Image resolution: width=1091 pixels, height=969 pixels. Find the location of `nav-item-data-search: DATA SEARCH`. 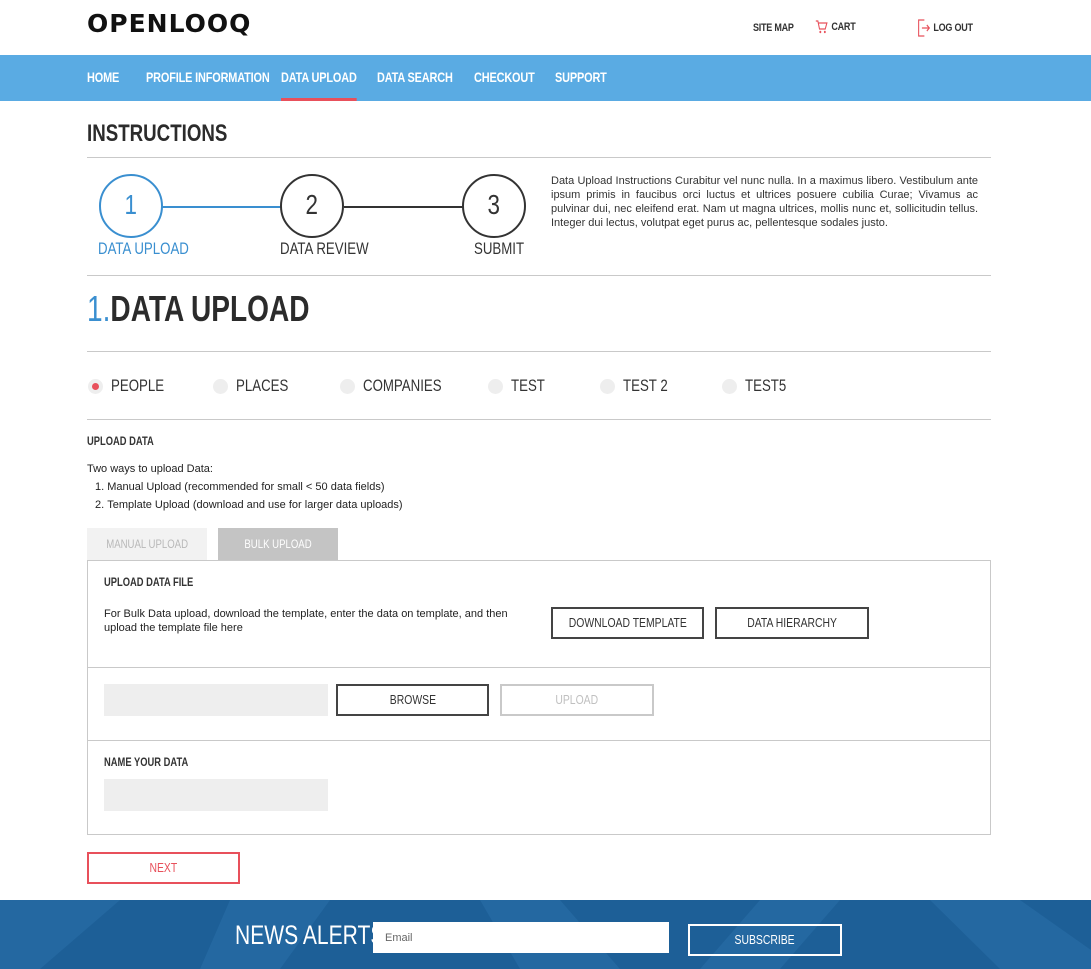

nav-item-data-search: DATA SEARCH is located at coordinates (415, 78).